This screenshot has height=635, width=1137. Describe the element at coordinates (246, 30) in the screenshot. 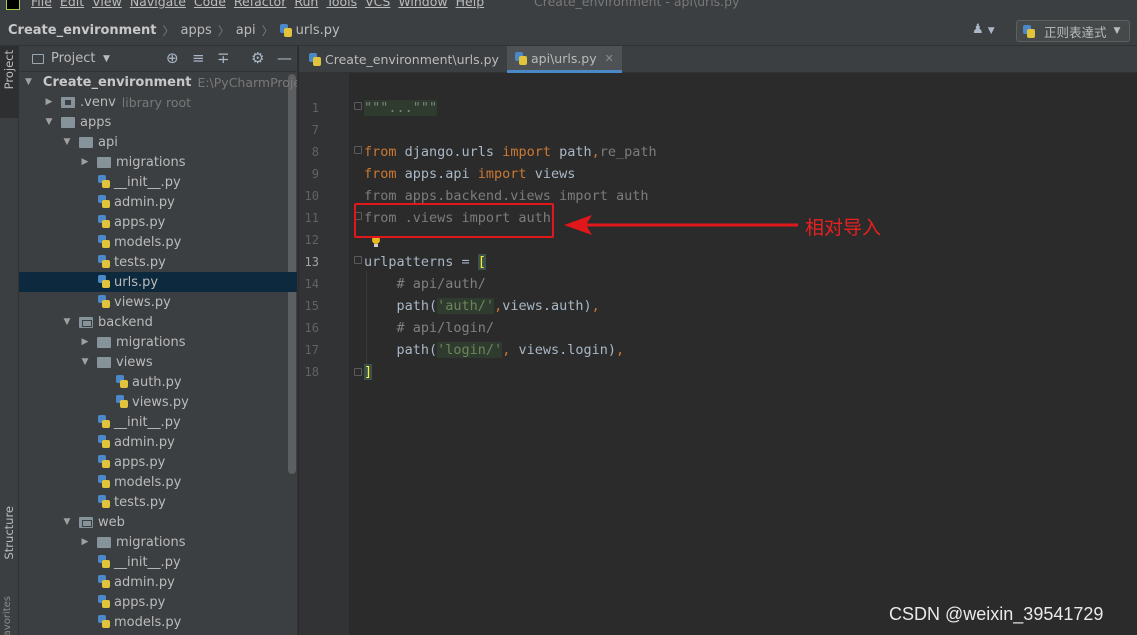

I see `breadcrumb-api: api` at that location.